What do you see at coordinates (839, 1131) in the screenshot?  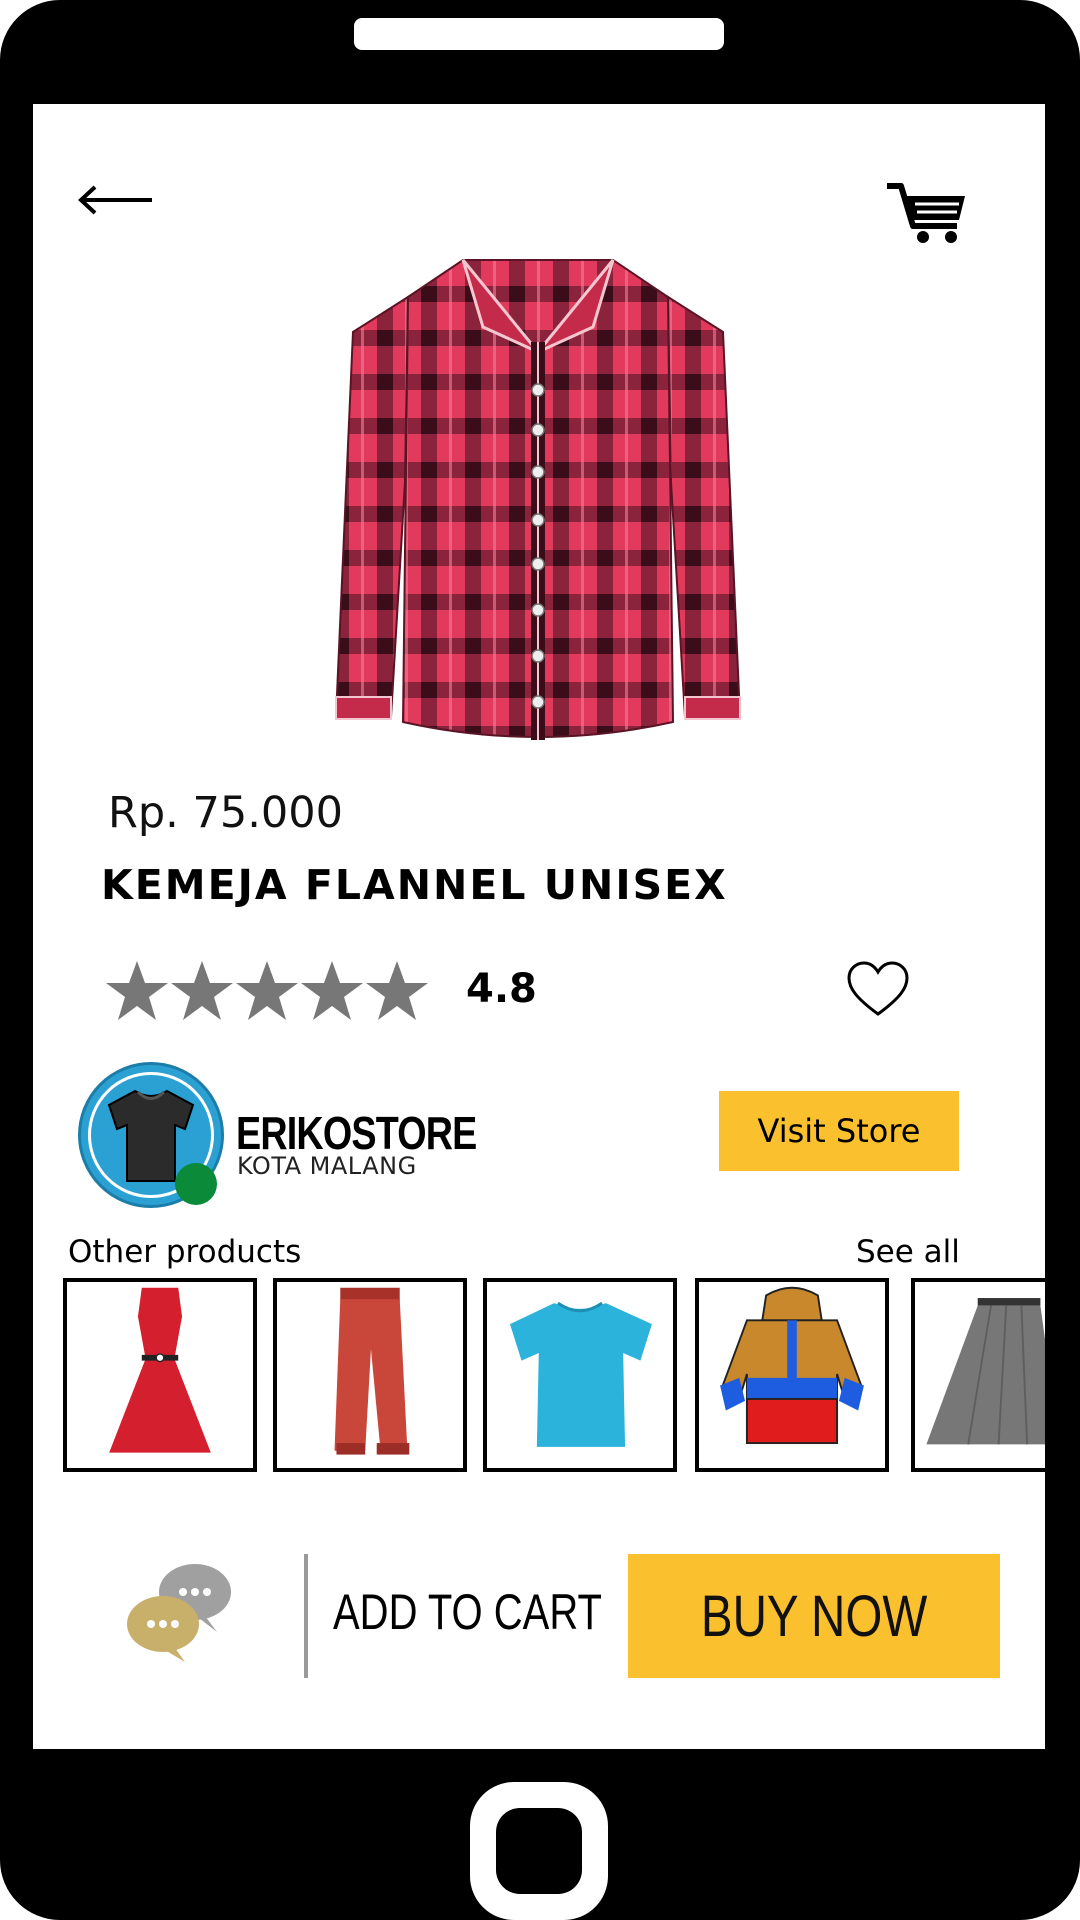 I see `visit-store-button: Visit Store` at bounding box center [839, 1131].